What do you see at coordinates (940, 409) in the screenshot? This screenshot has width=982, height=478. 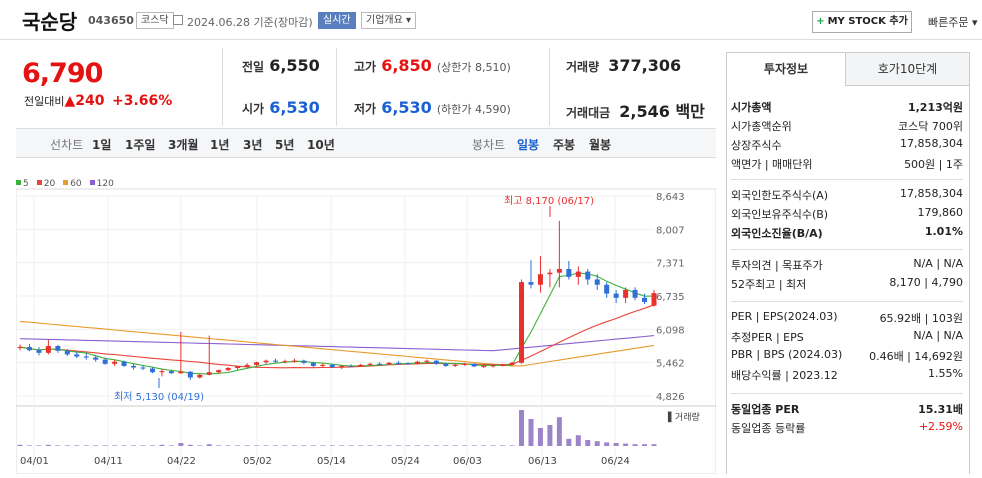 I see `info-value: 15.31배` at bounding box center [940, 409].